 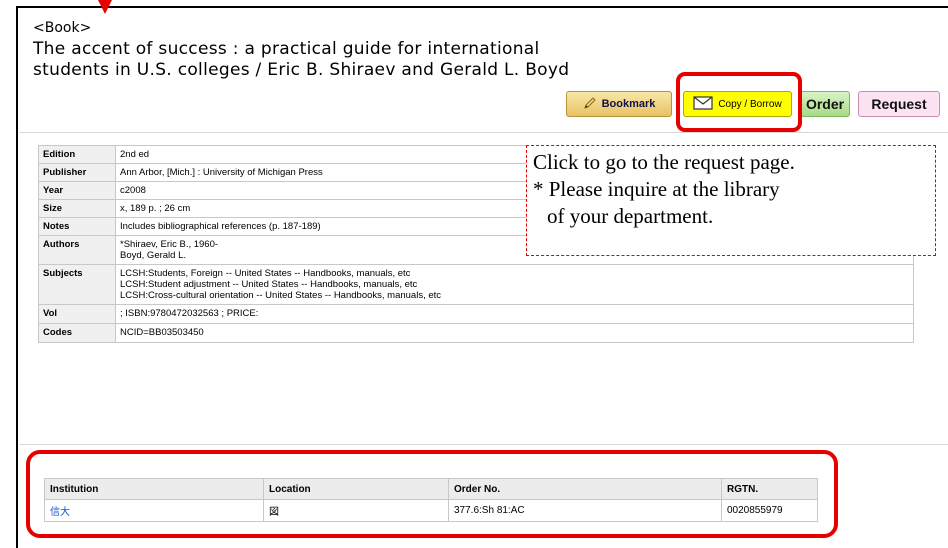 I want to click on request-button: Request, so click(x=899, y=104).